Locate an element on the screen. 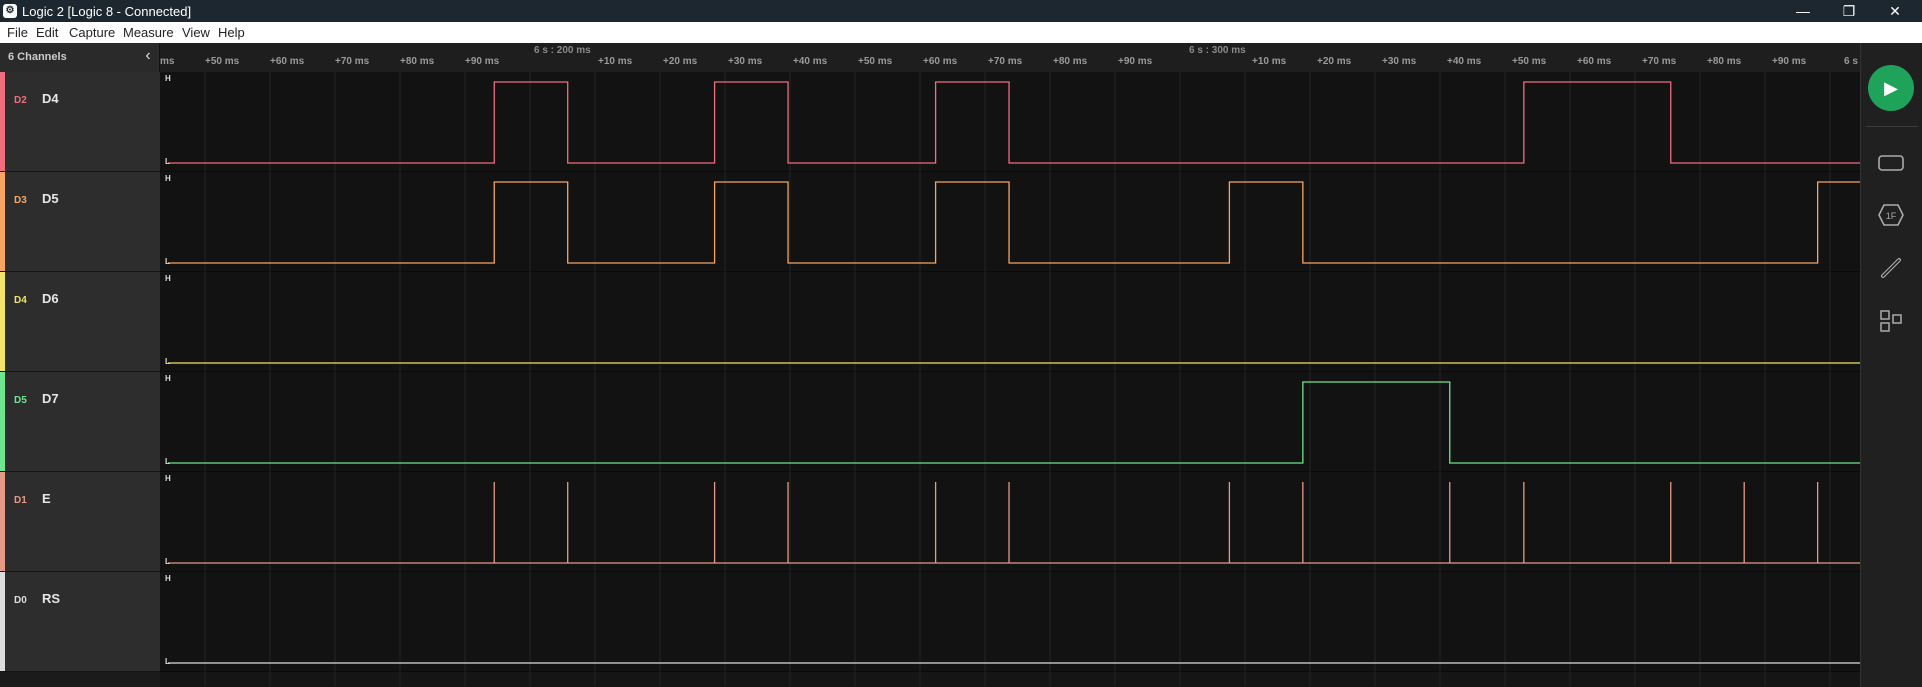 The height and width of the screenshot is (687, 1922). channel-name: E is located at coordinates (46, 498).